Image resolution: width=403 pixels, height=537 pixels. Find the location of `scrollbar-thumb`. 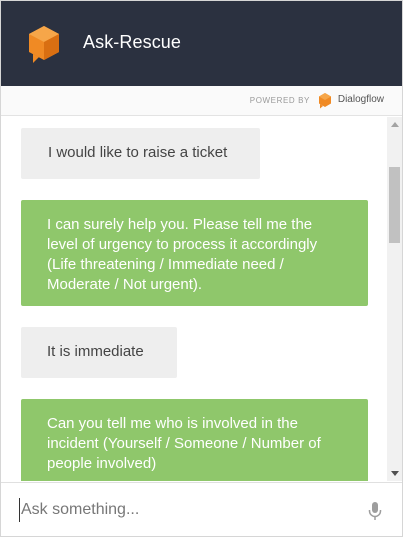

scrollbar-thumb is located at coordinates (394, 205).